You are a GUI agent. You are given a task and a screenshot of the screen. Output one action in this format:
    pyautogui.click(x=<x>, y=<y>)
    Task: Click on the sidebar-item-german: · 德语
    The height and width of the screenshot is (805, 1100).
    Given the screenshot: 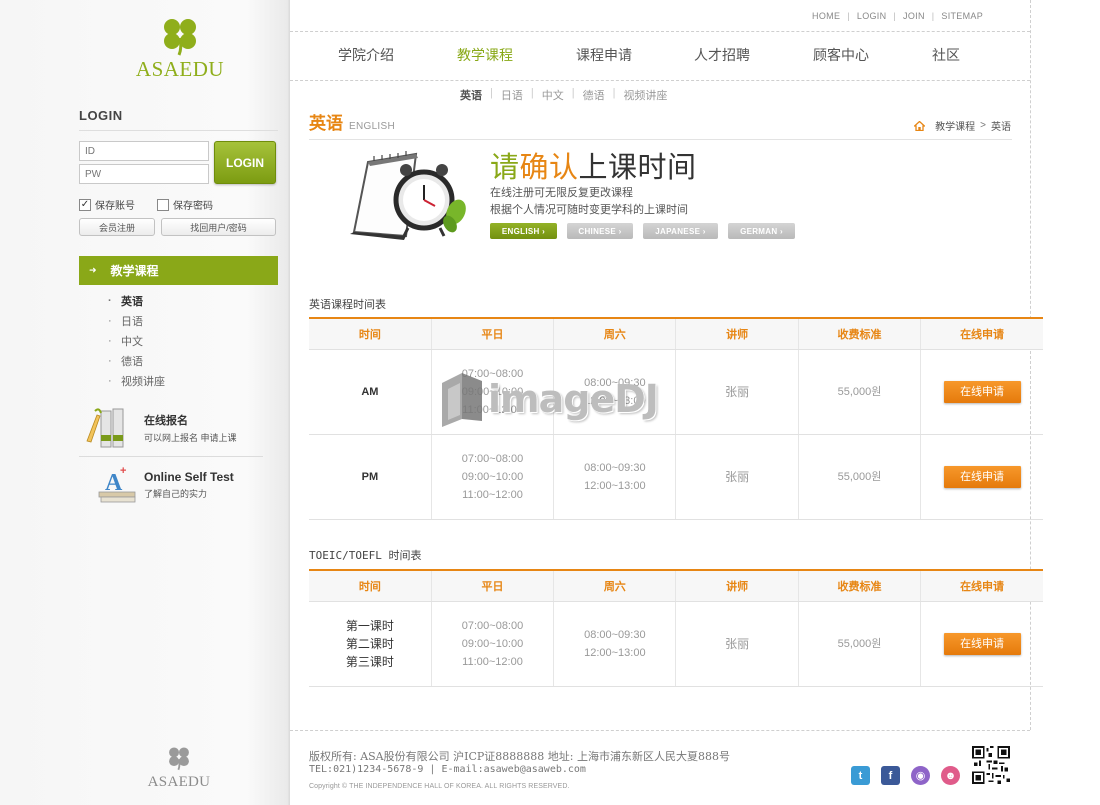 What is the action you would take?
    pyautogui.click(x=136, y=361)
    